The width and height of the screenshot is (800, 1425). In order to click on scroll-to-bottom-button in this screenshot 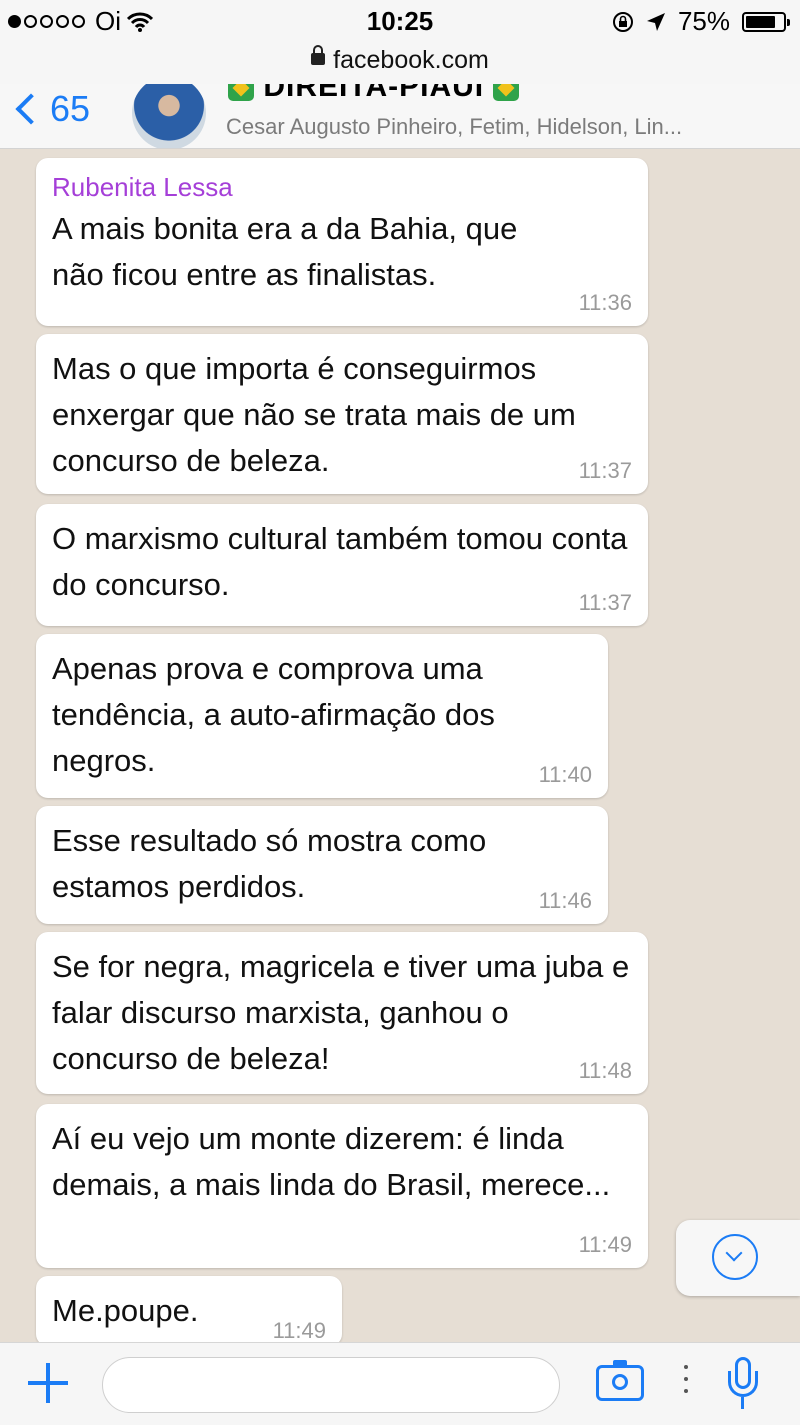, I will do `click(738, 1258)`.